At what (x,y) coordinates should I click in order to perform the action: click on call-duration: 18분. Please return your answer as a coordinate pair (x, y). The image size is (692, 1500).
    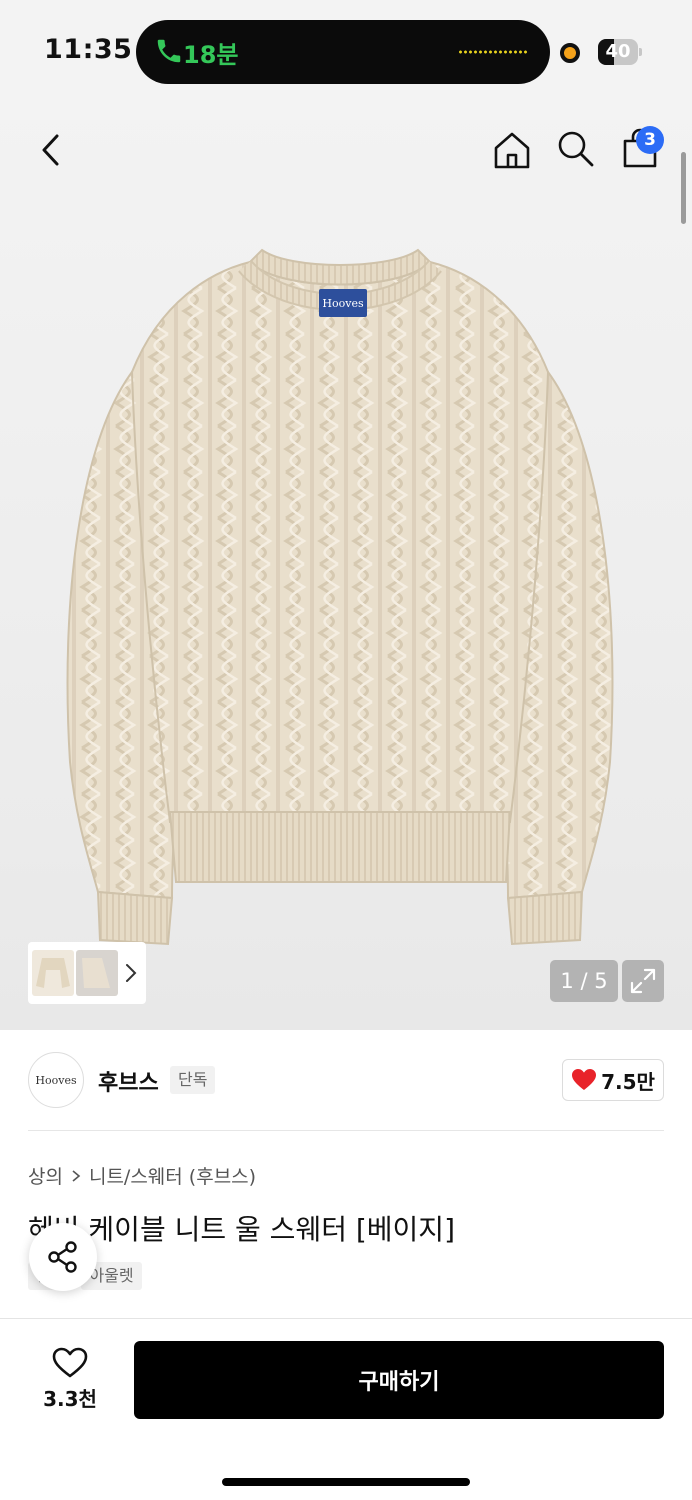
    Looking at the image, I should click on (211, 55).